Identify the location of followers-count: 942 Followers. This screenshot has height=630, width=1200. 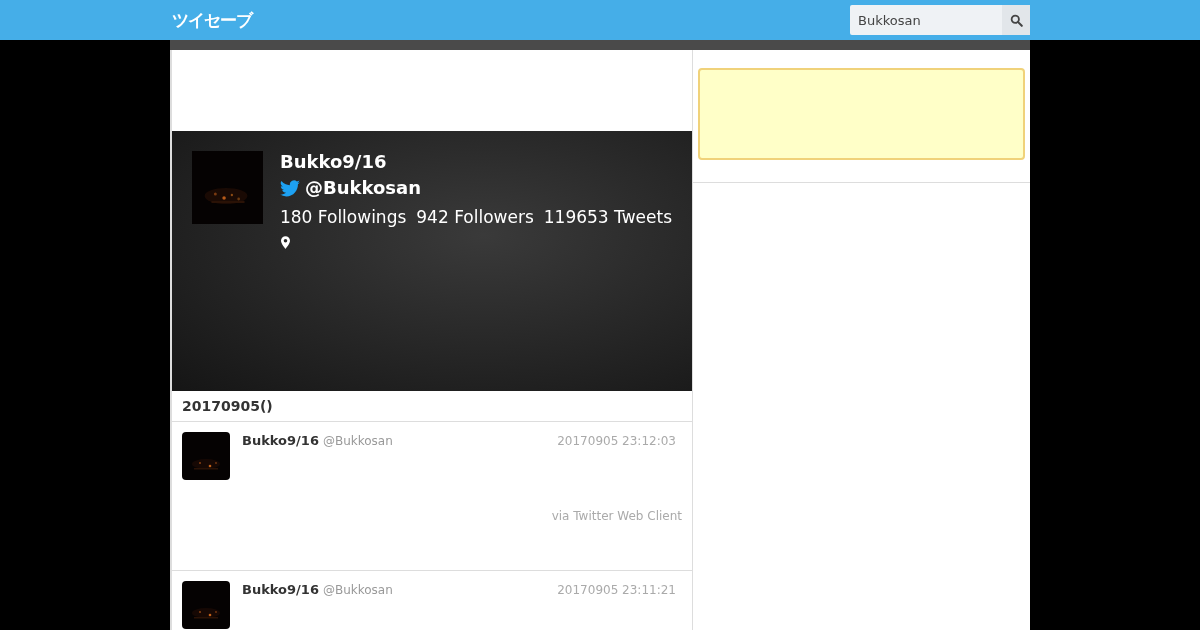
(475, 217).